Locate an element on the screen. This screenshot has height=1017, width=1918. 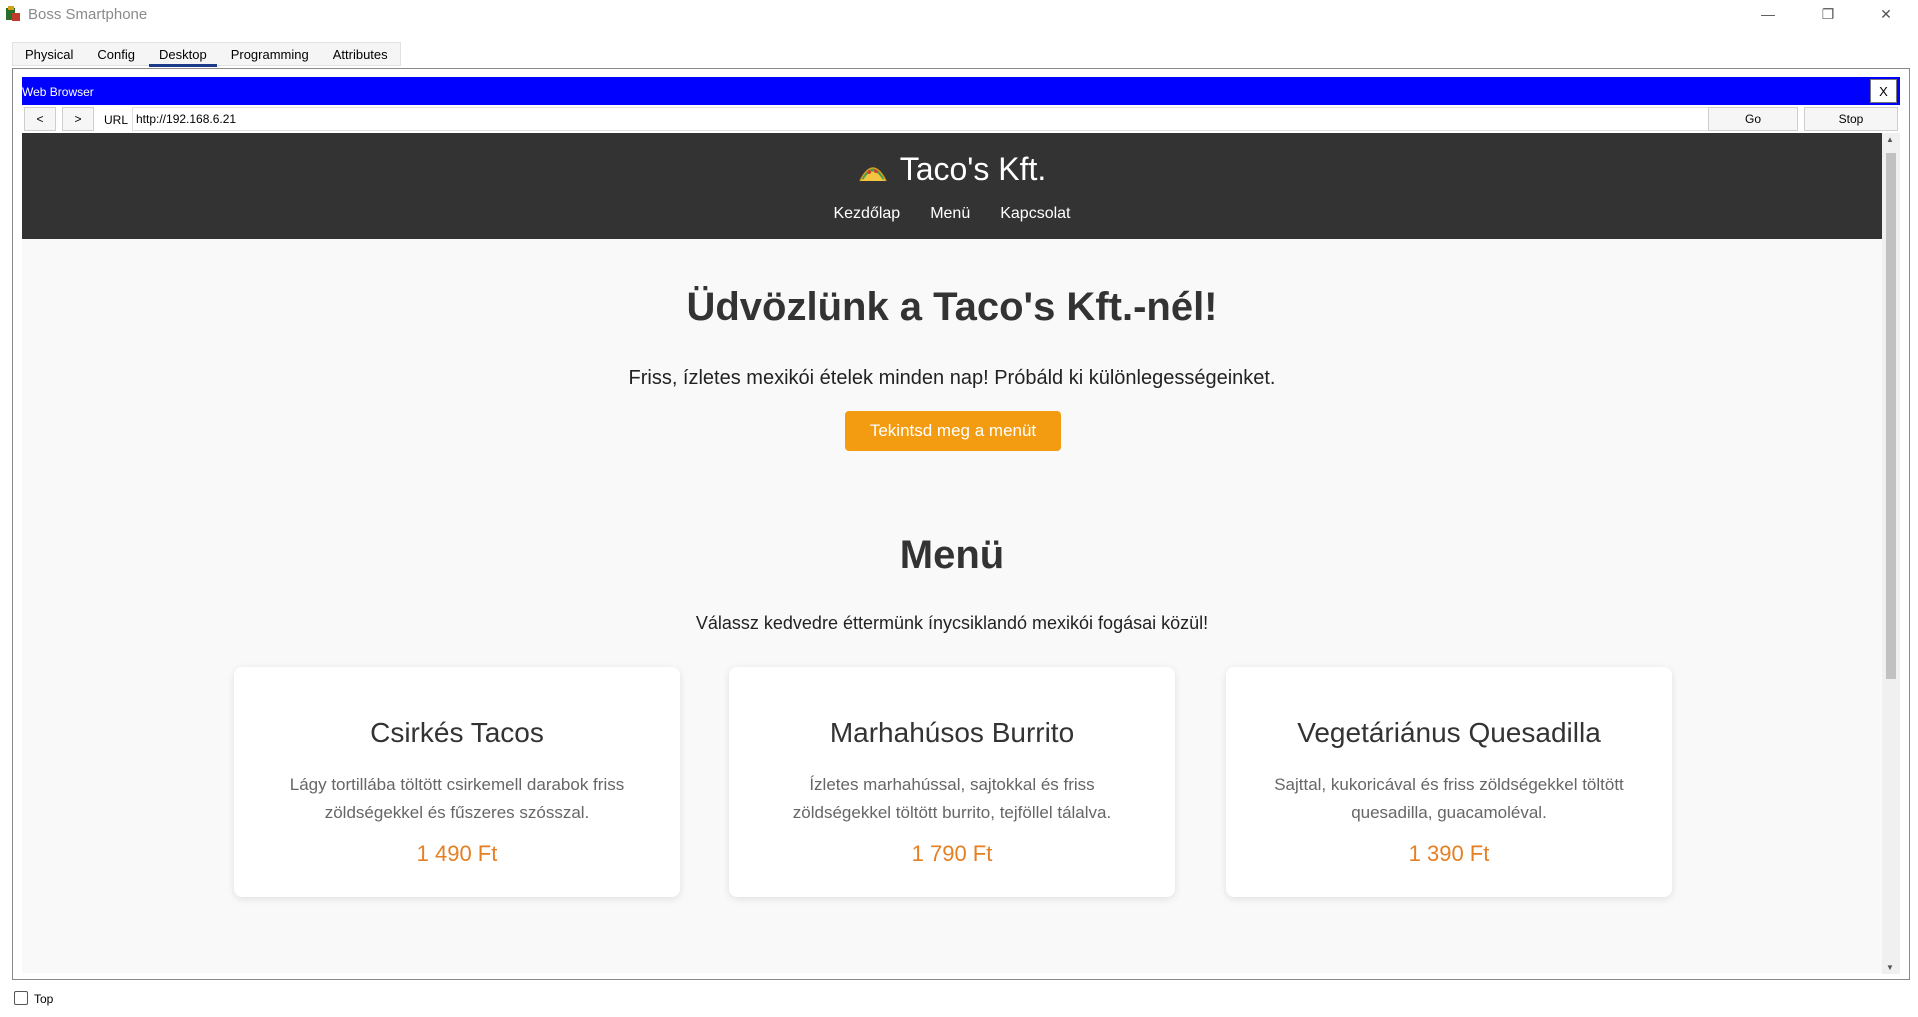
window-titlebar: Boss Smartphone — ❐ ✕ is located at coordinates (959, 14).